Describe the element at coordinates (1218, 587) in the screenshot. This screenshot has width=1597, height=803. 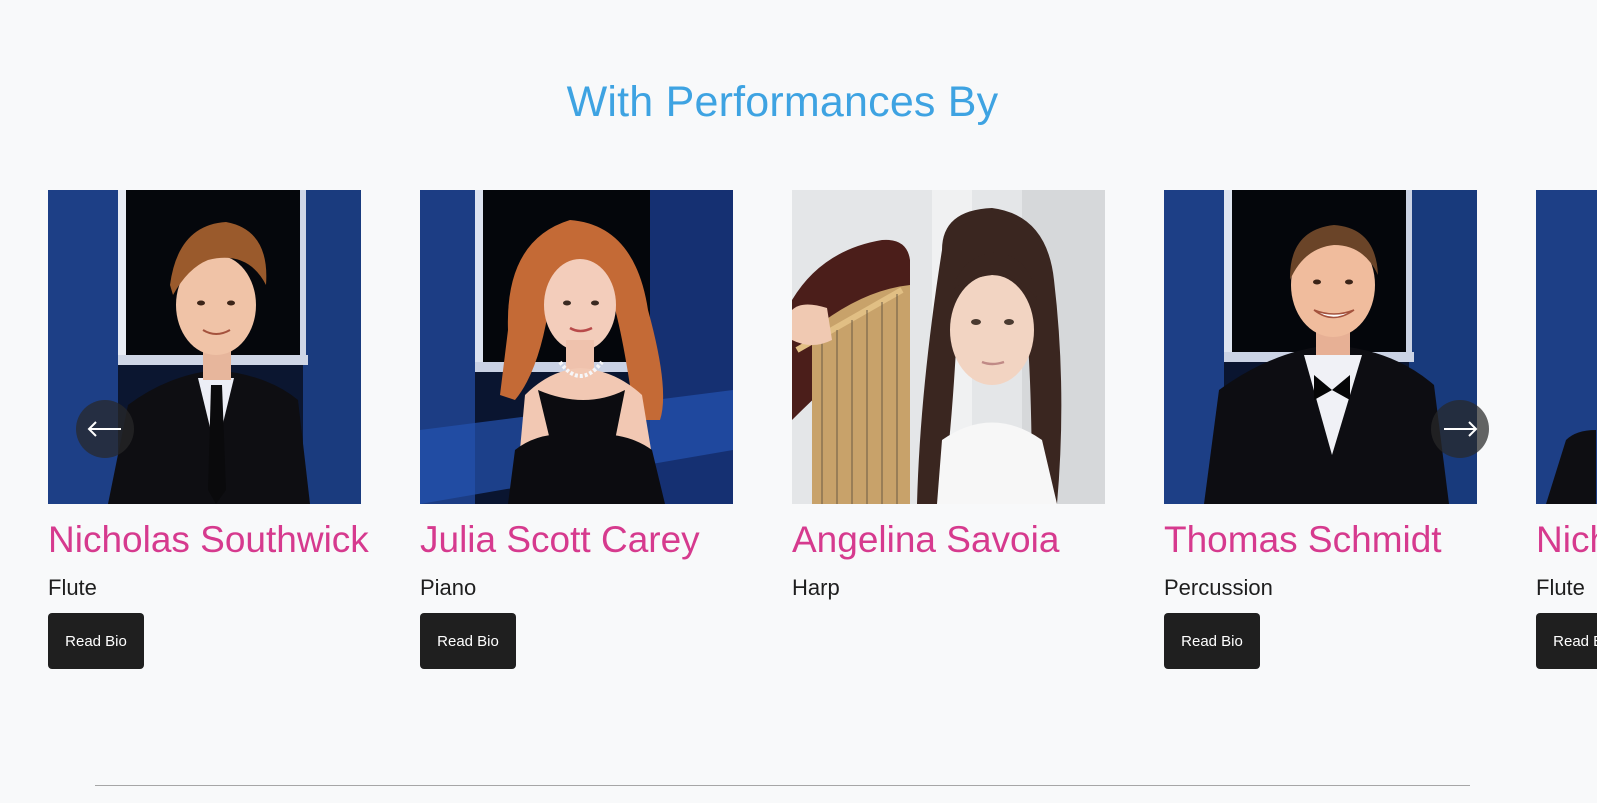
I see `performer-instrument: Percussion` at that location.